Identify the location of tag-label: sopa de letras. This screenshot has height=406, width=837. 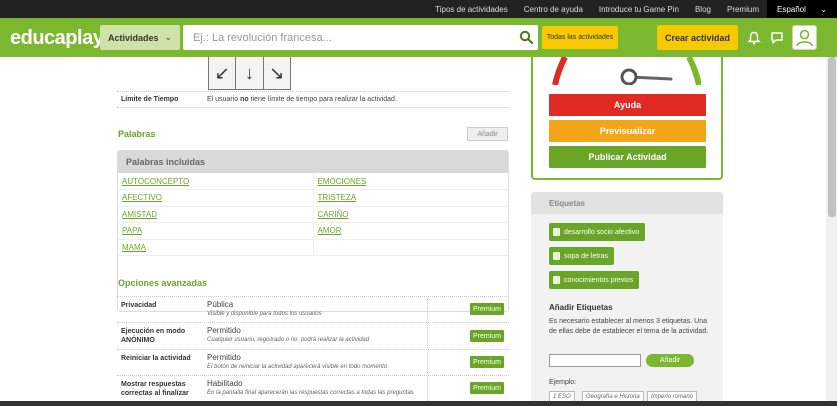
(586, 256).